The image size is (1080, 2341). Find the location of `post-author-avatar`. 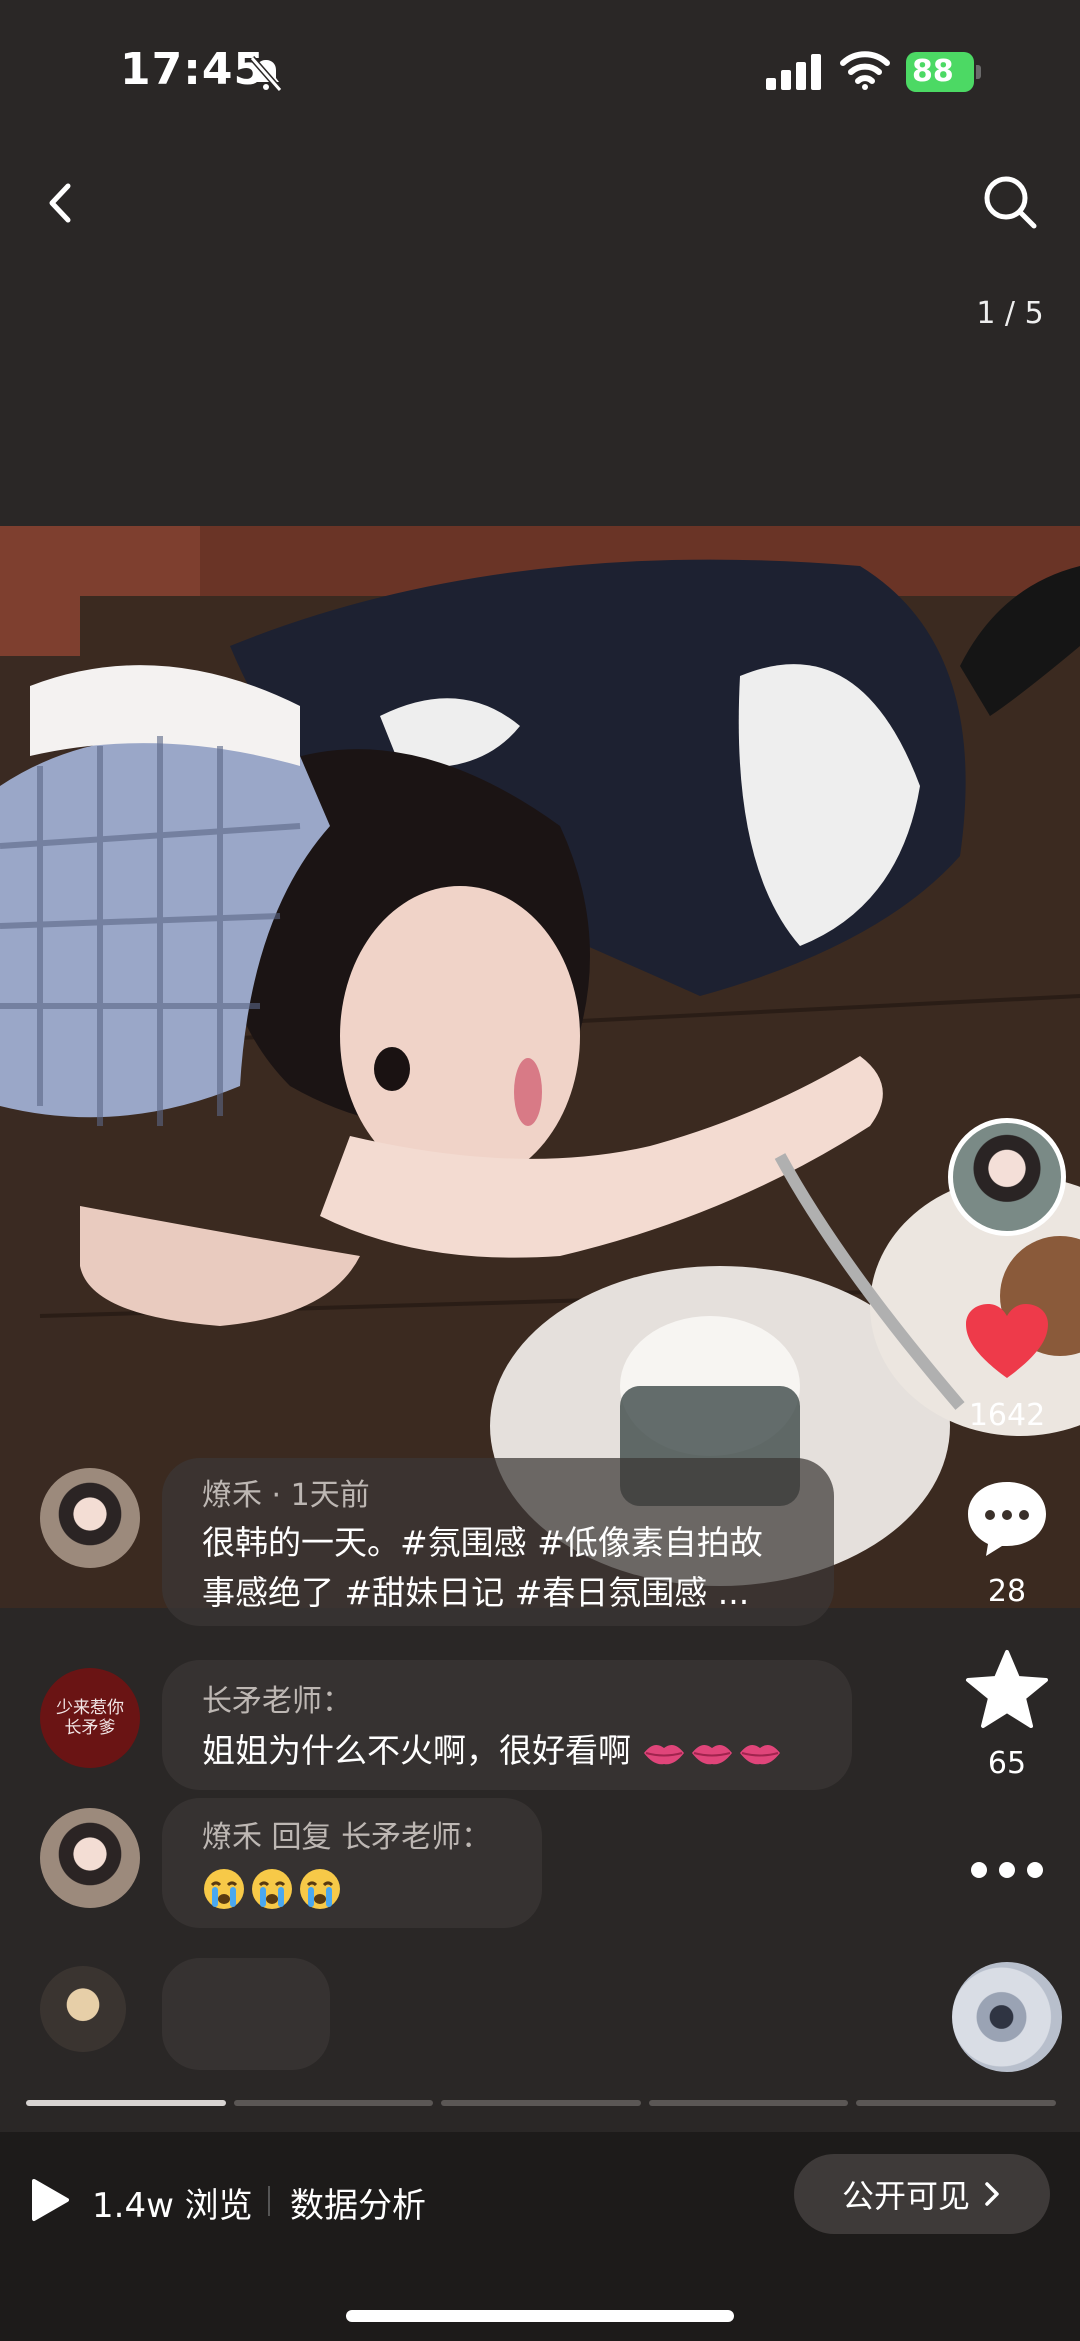

post-author-avatar is located at coordinates (90, 1518).